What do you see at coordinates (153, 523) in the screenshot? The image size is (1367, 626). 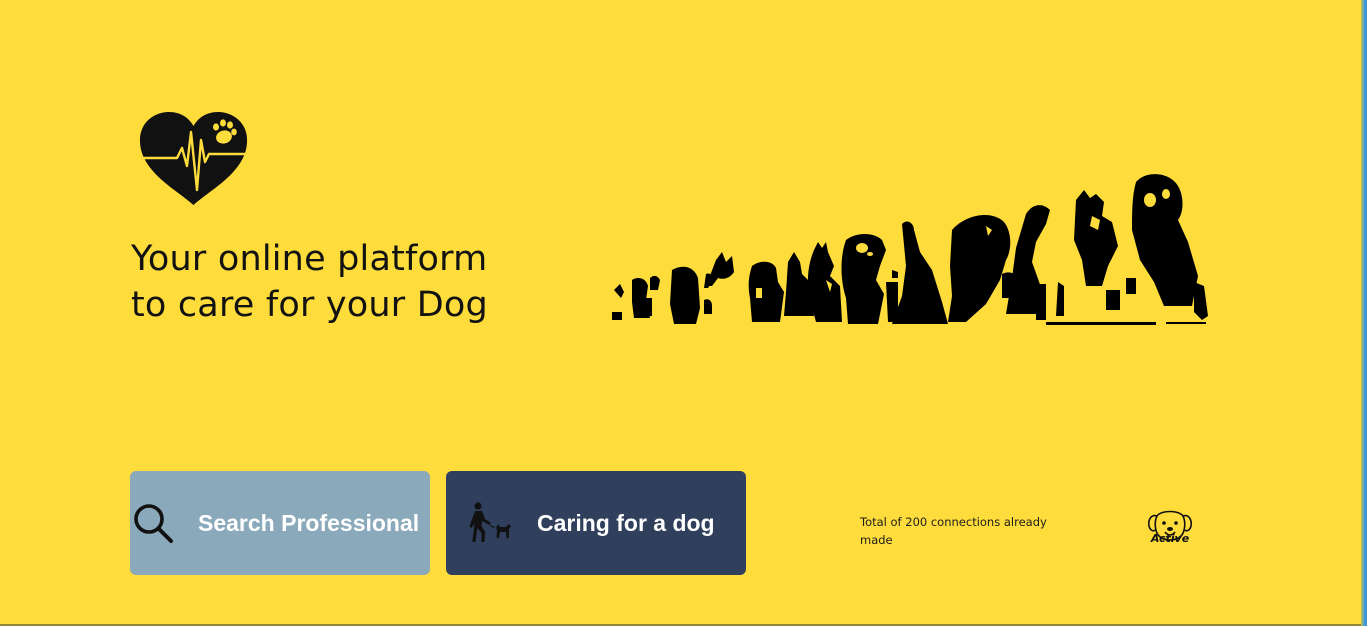 I see `search-icon` at bounding box center [153, 523].